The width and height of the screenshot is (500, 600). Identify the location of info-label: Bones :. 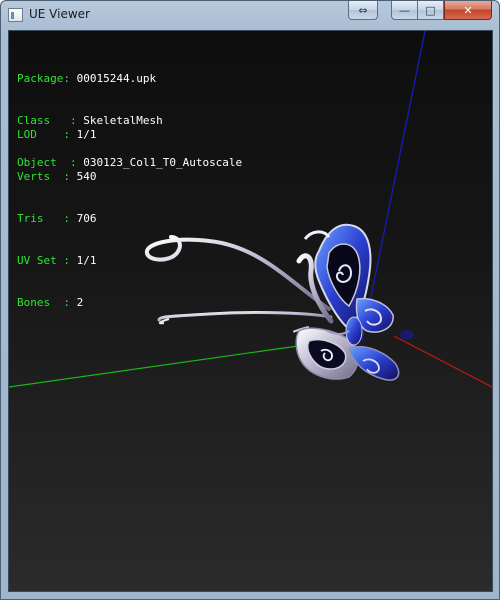
(47, 302).